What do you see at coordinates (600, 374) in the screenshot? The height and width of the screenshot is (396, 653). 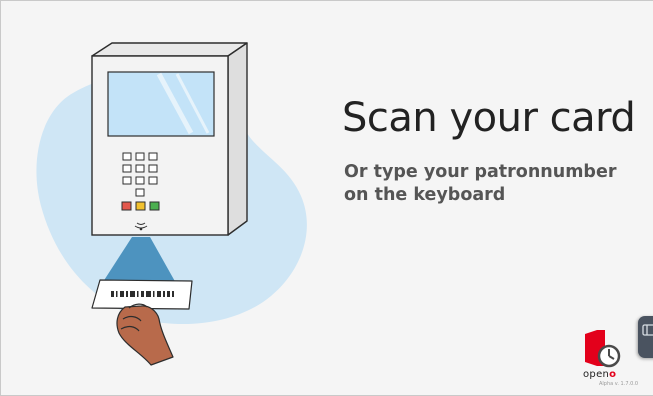 I see `brand-name: openo` at bounding box center [600, 374].